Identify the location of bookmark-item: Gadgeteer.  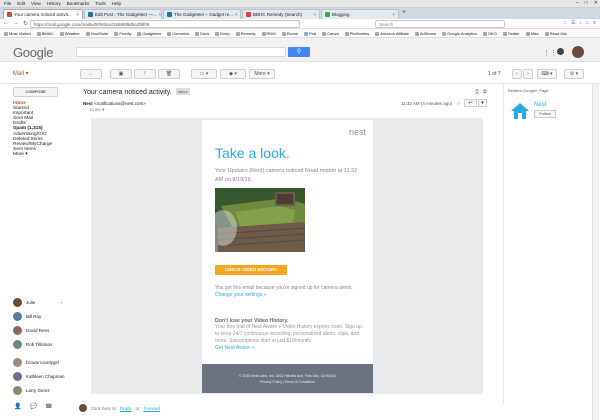
(149, 33).